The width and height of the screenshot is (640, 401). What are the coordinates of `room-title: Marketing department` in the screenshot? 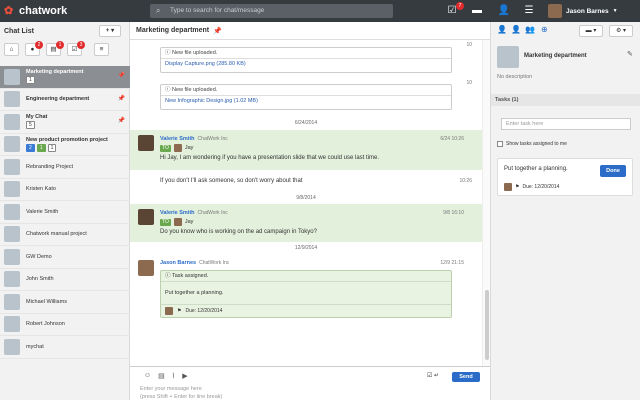 It's located at (555, 56).